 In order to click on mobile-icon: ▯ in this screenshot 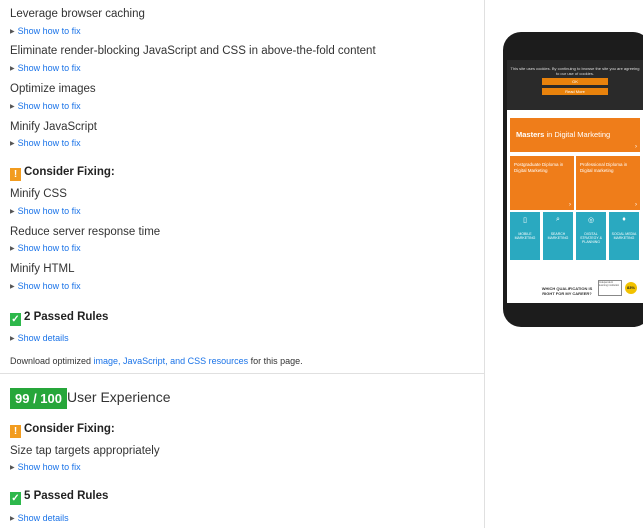, I will do `click(525, 220)`.